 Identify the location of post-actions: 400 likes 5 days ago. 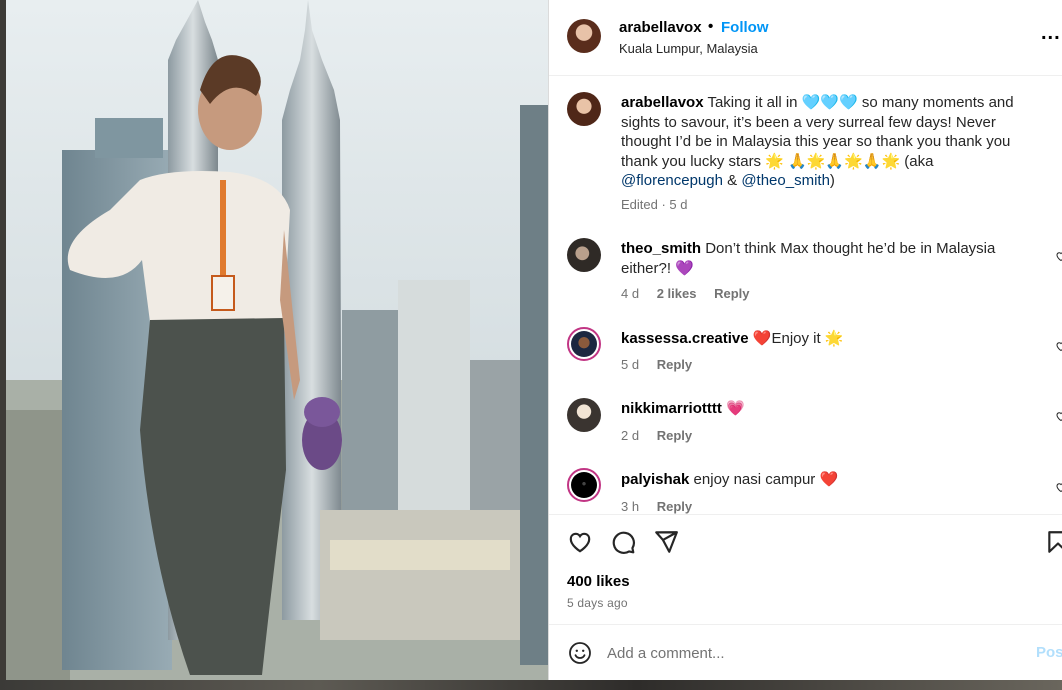
(805, 569).